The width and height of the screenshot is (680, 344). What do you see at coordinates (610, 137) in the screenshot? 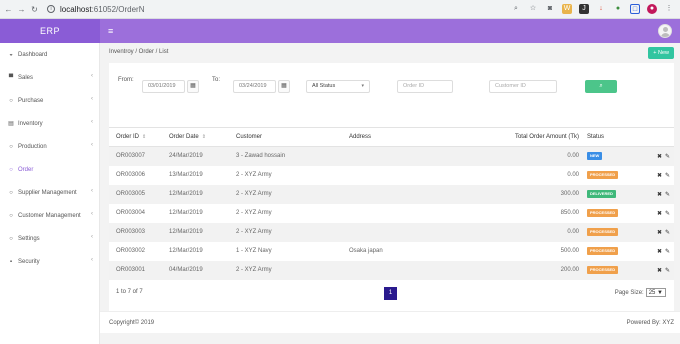
I see `column-header-status: Status` at bounding box center [610, 137].